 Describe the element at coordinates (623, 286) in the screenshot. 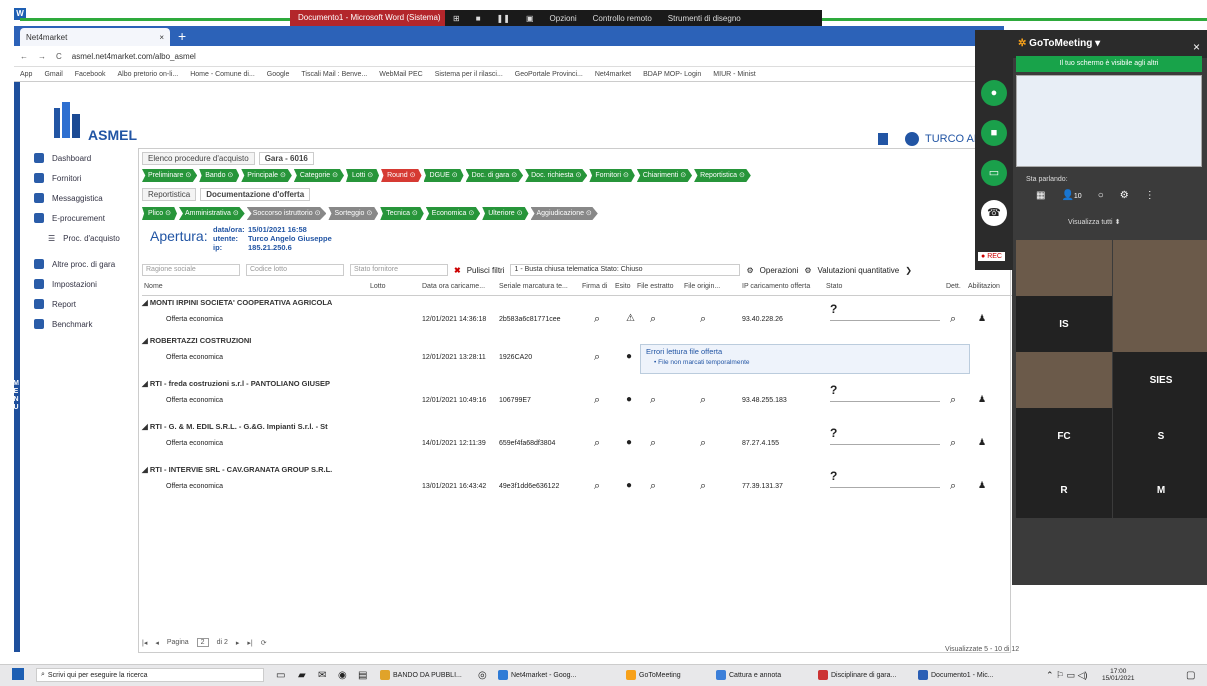

I see `col-esito: Esito` at that location.